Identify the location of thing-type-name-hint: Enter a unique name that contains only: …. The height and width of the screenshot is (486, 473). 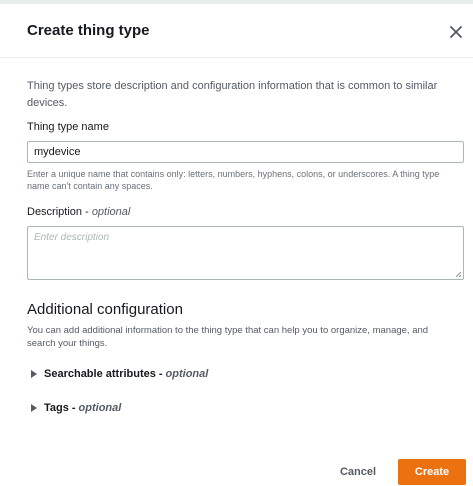
(233, 180).